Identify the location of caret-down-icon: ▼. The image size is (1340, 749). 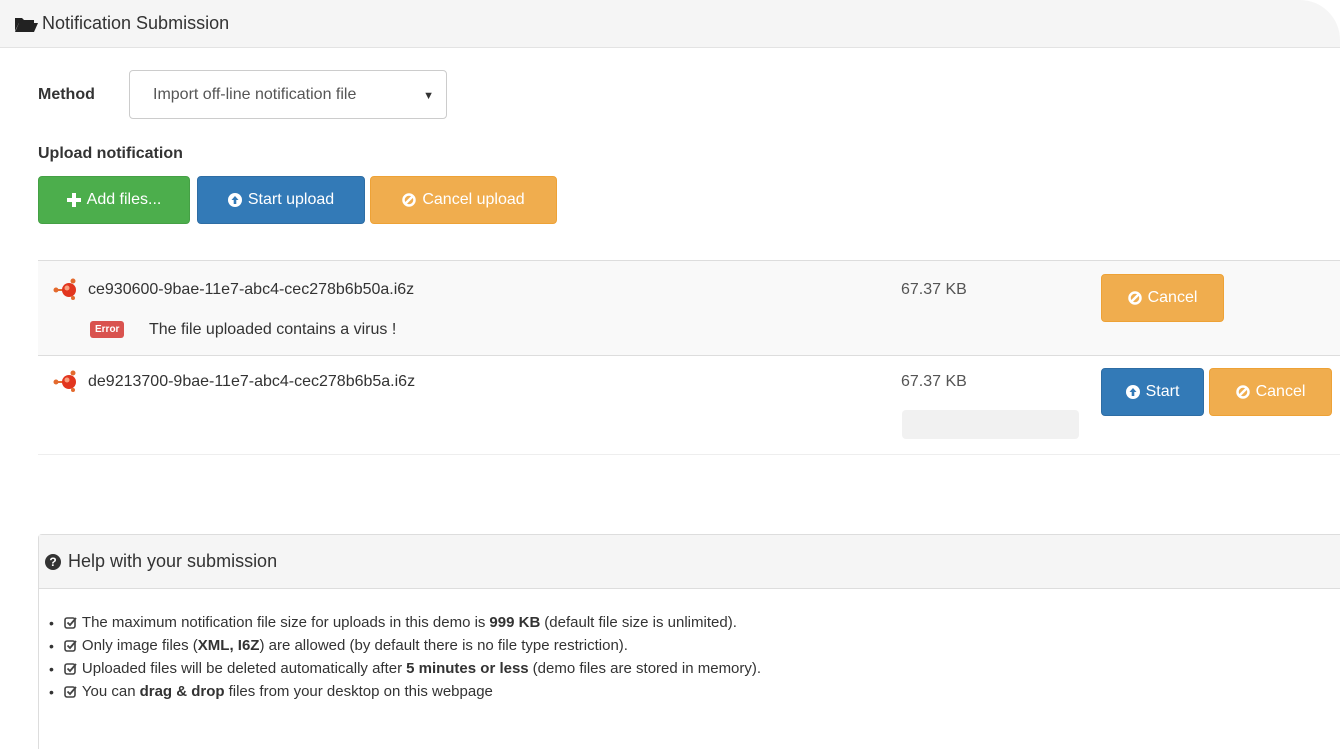
(428, 96).